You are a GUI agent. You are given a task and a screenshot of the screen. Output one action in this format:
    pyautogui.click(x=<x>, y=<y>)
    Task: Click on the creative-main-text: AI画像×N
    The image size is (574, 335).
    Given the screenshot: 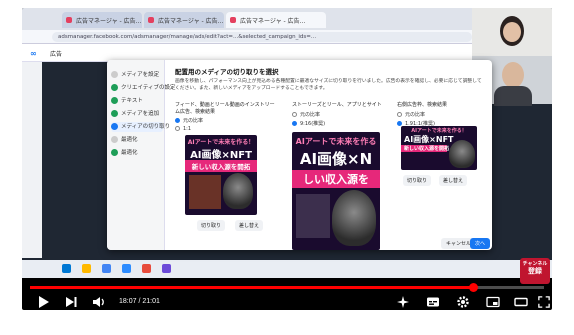 What is the action you would take?
    pyautogui.click(x=336, y=159)
    